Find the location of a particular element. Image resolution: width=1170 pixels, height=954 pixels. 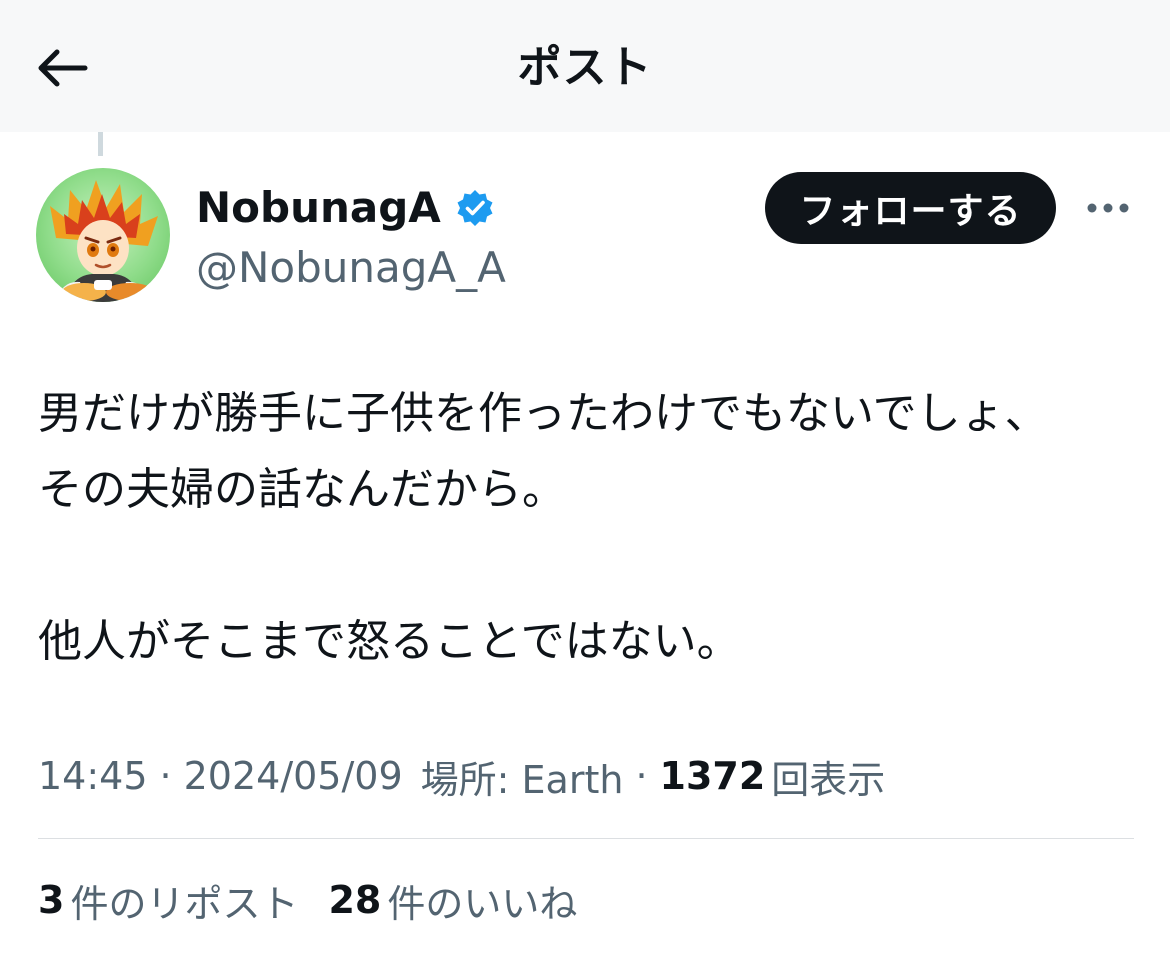

post-location: 場所: Earth is located at coordinates (522, 779).